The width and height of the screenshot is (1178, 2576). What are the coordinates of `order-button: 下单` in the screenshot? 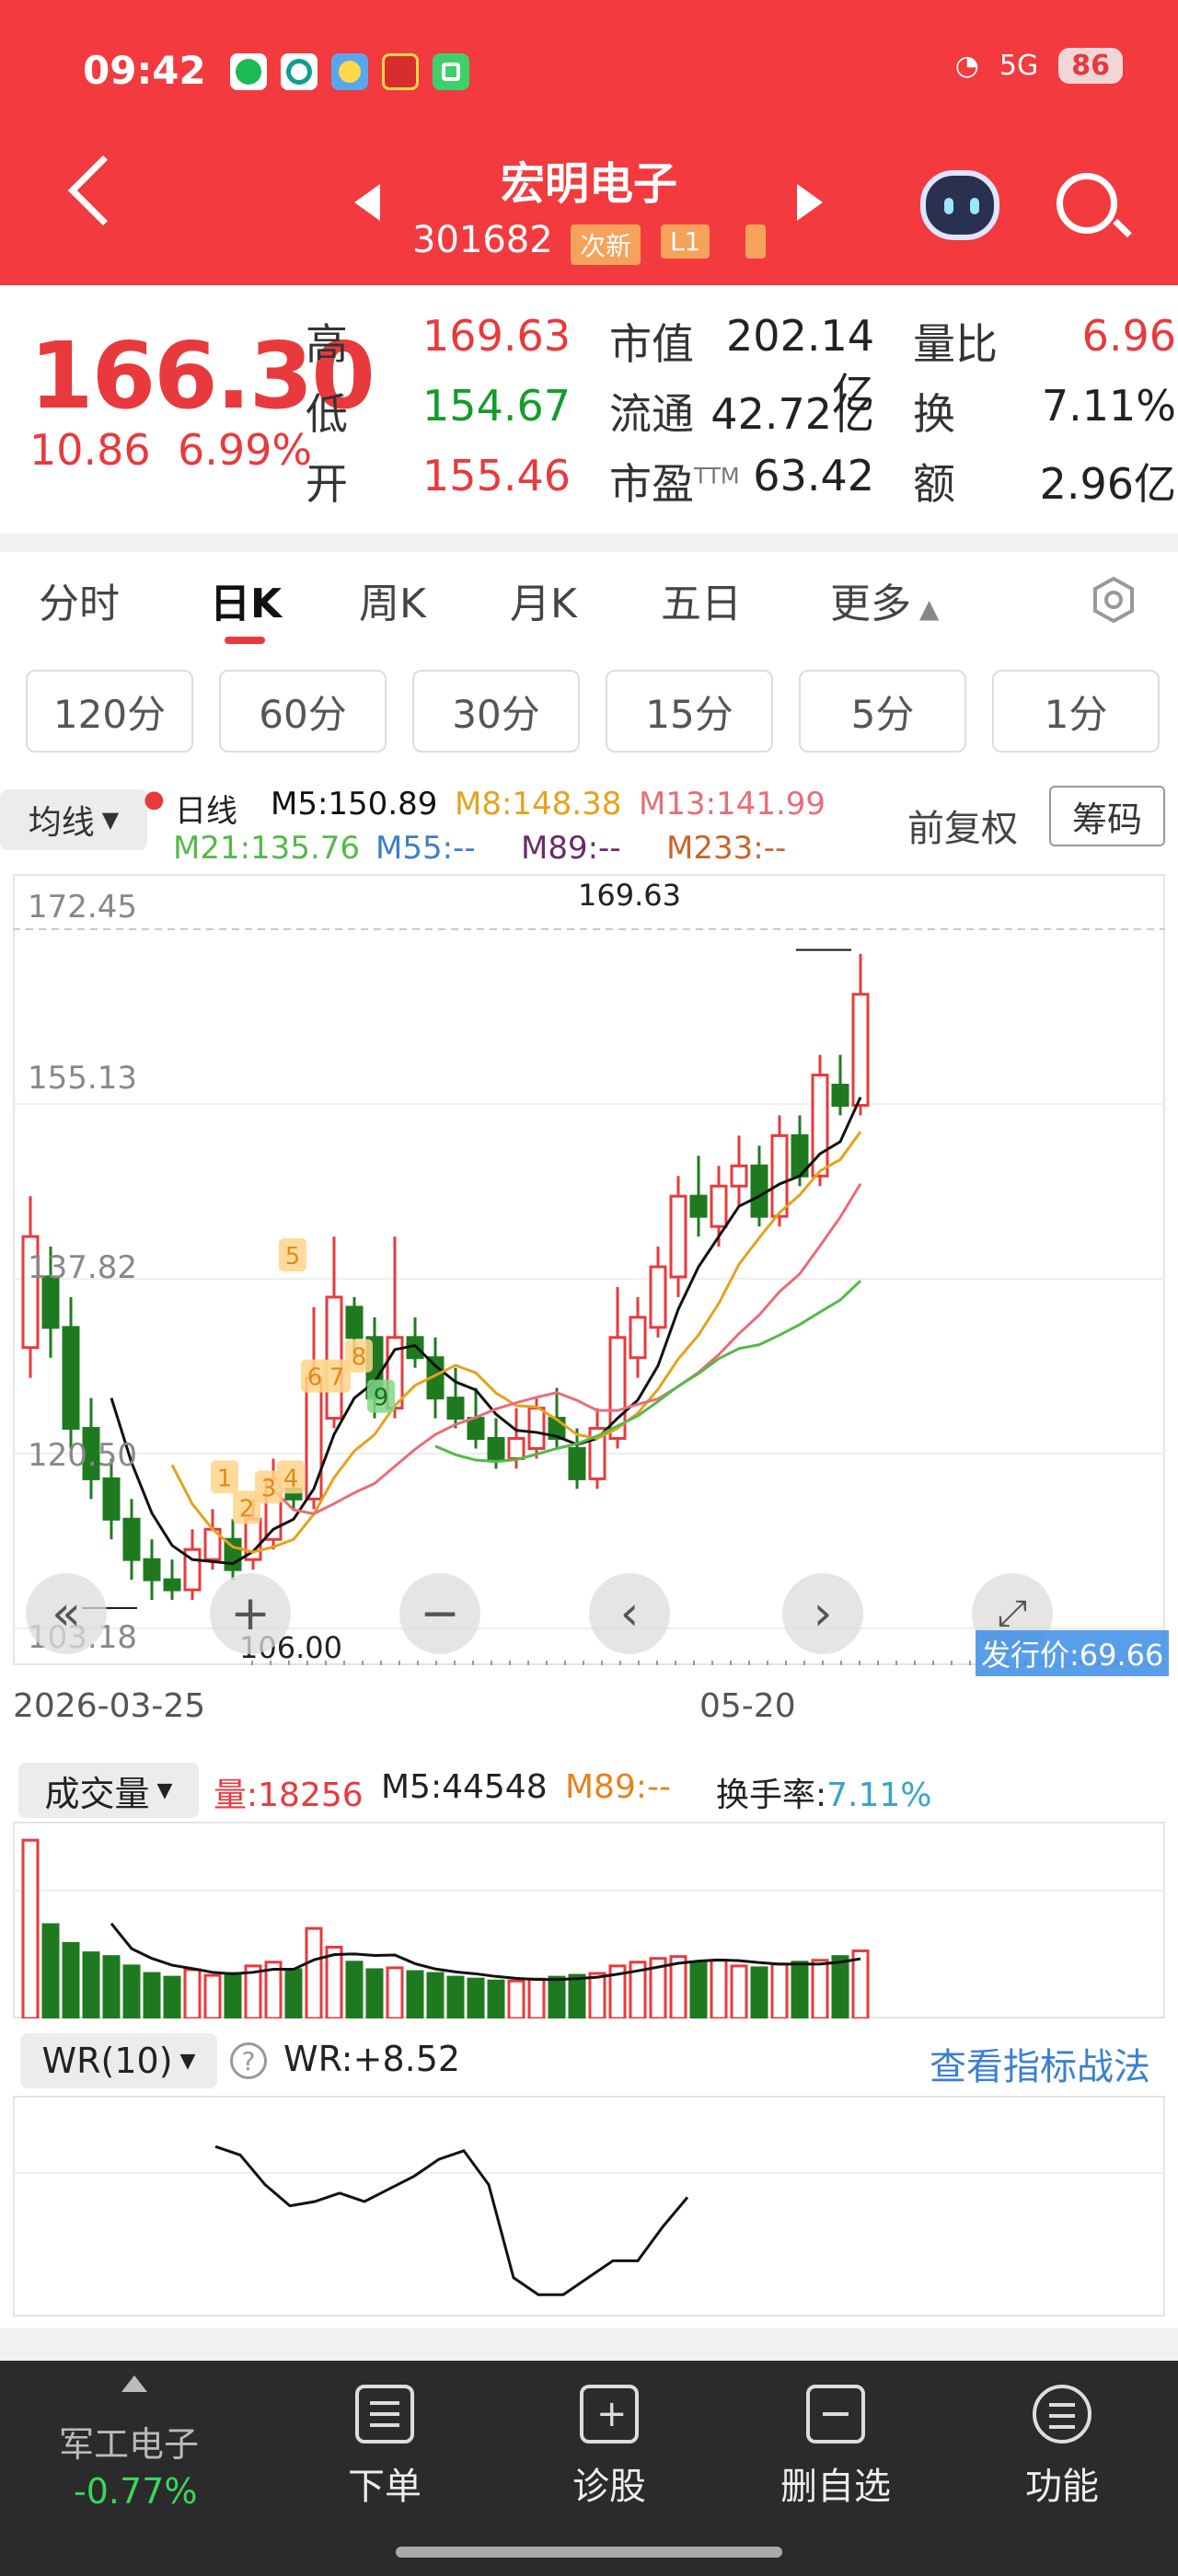 It's located at (385, 2447).